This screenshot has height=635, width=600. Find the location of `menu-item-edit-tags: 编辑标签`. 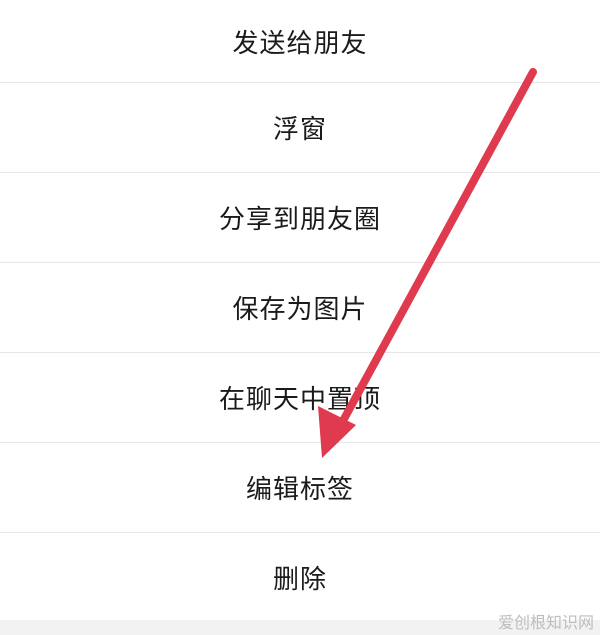

menu-item-edit-tags: 编辑标签 is located at coordinates (300, 488).